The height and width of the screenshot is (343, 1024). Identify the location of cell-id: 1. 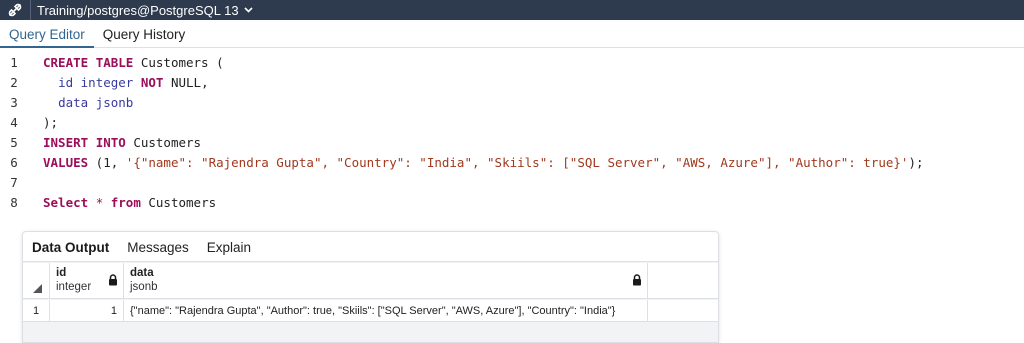
(87, 310).